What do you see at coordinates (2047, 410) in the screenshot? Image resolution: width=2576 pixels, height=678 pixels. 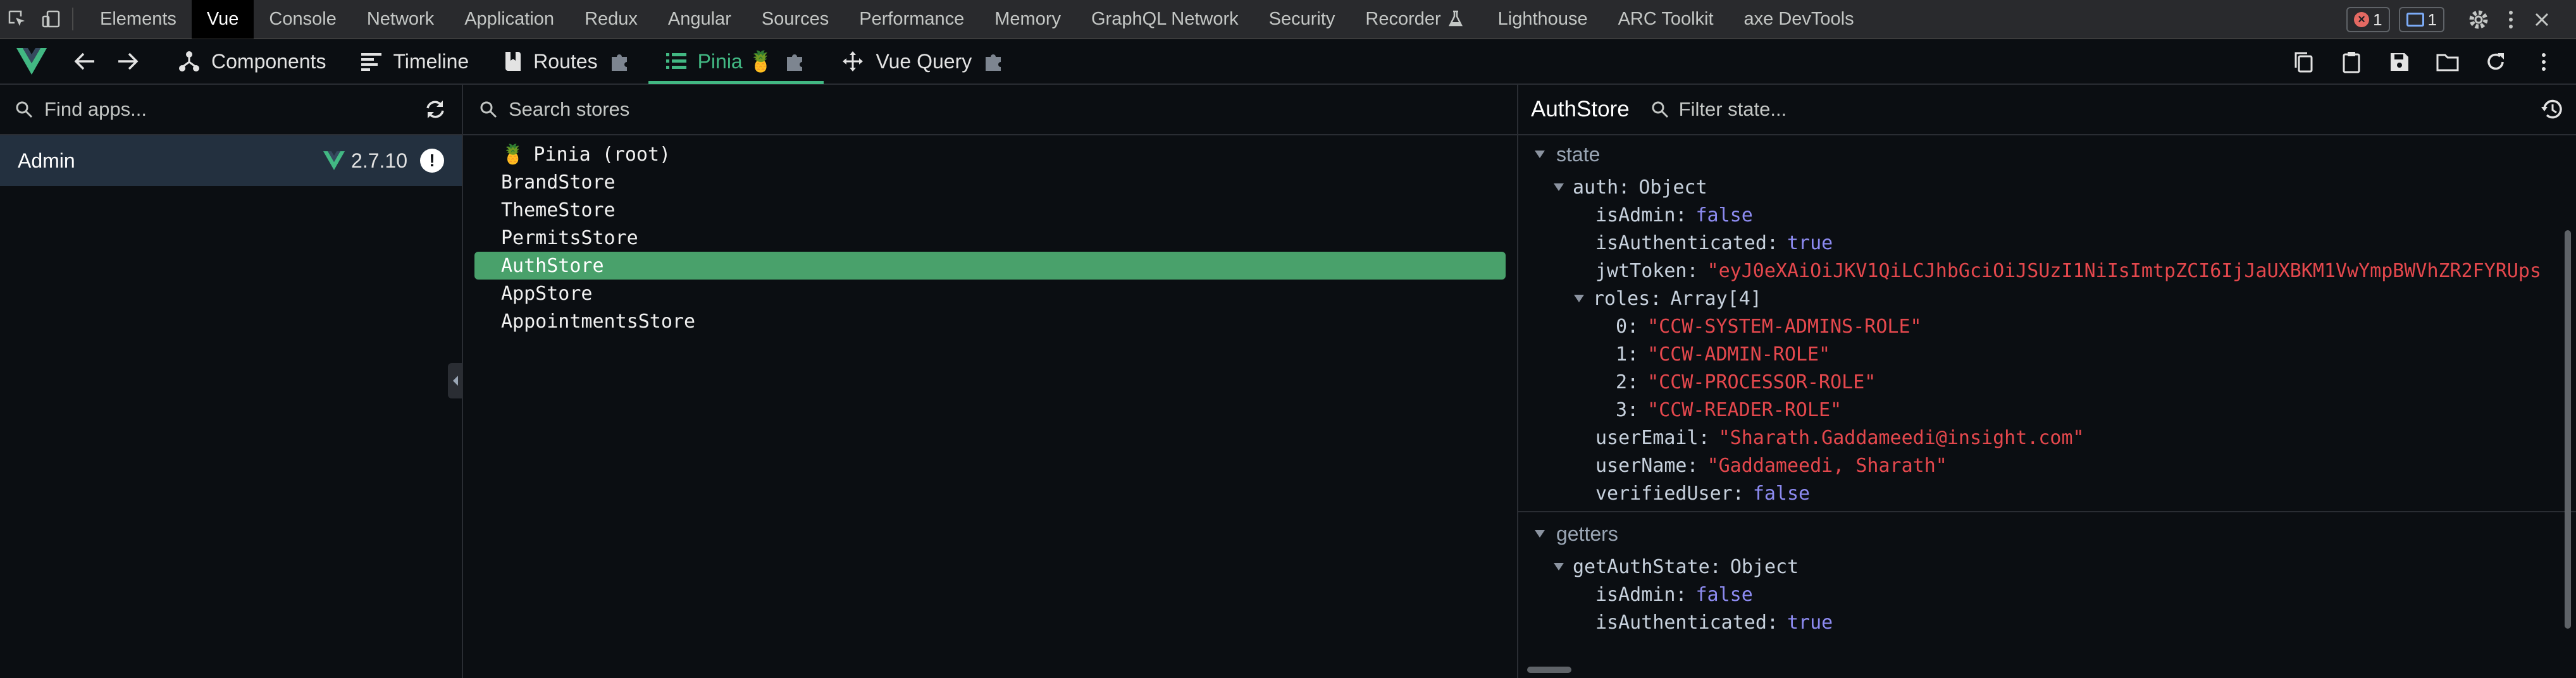 I see `role-item: 3: "CCW-READER-ROLE"` at bounding box center [2047, 410].